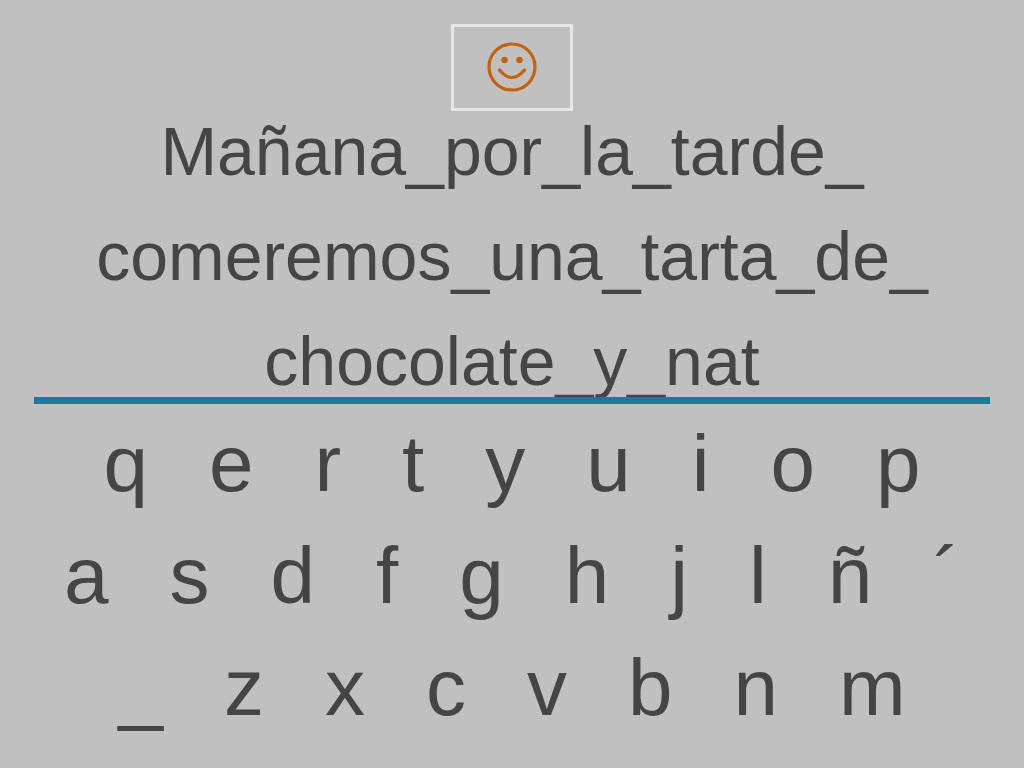  Describe the element at coordinates (758, 576) in the screenshot. I see `letter-key: l` at that location.